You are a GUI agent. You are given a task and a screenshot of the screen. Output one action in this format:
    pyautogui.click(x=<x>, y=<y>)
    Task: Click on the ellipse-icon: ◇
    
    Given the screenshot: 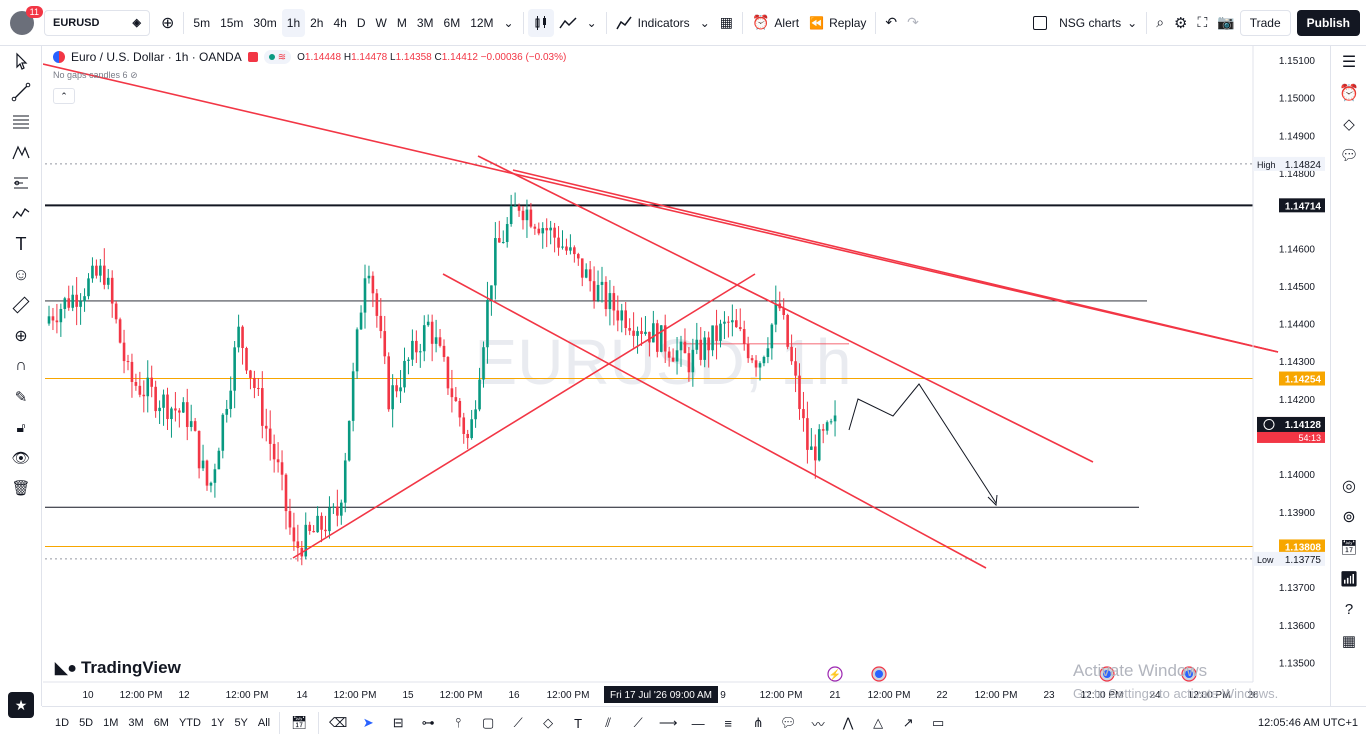 What is the action you would take?
    pyautogui.click(x=548, y=723)
    